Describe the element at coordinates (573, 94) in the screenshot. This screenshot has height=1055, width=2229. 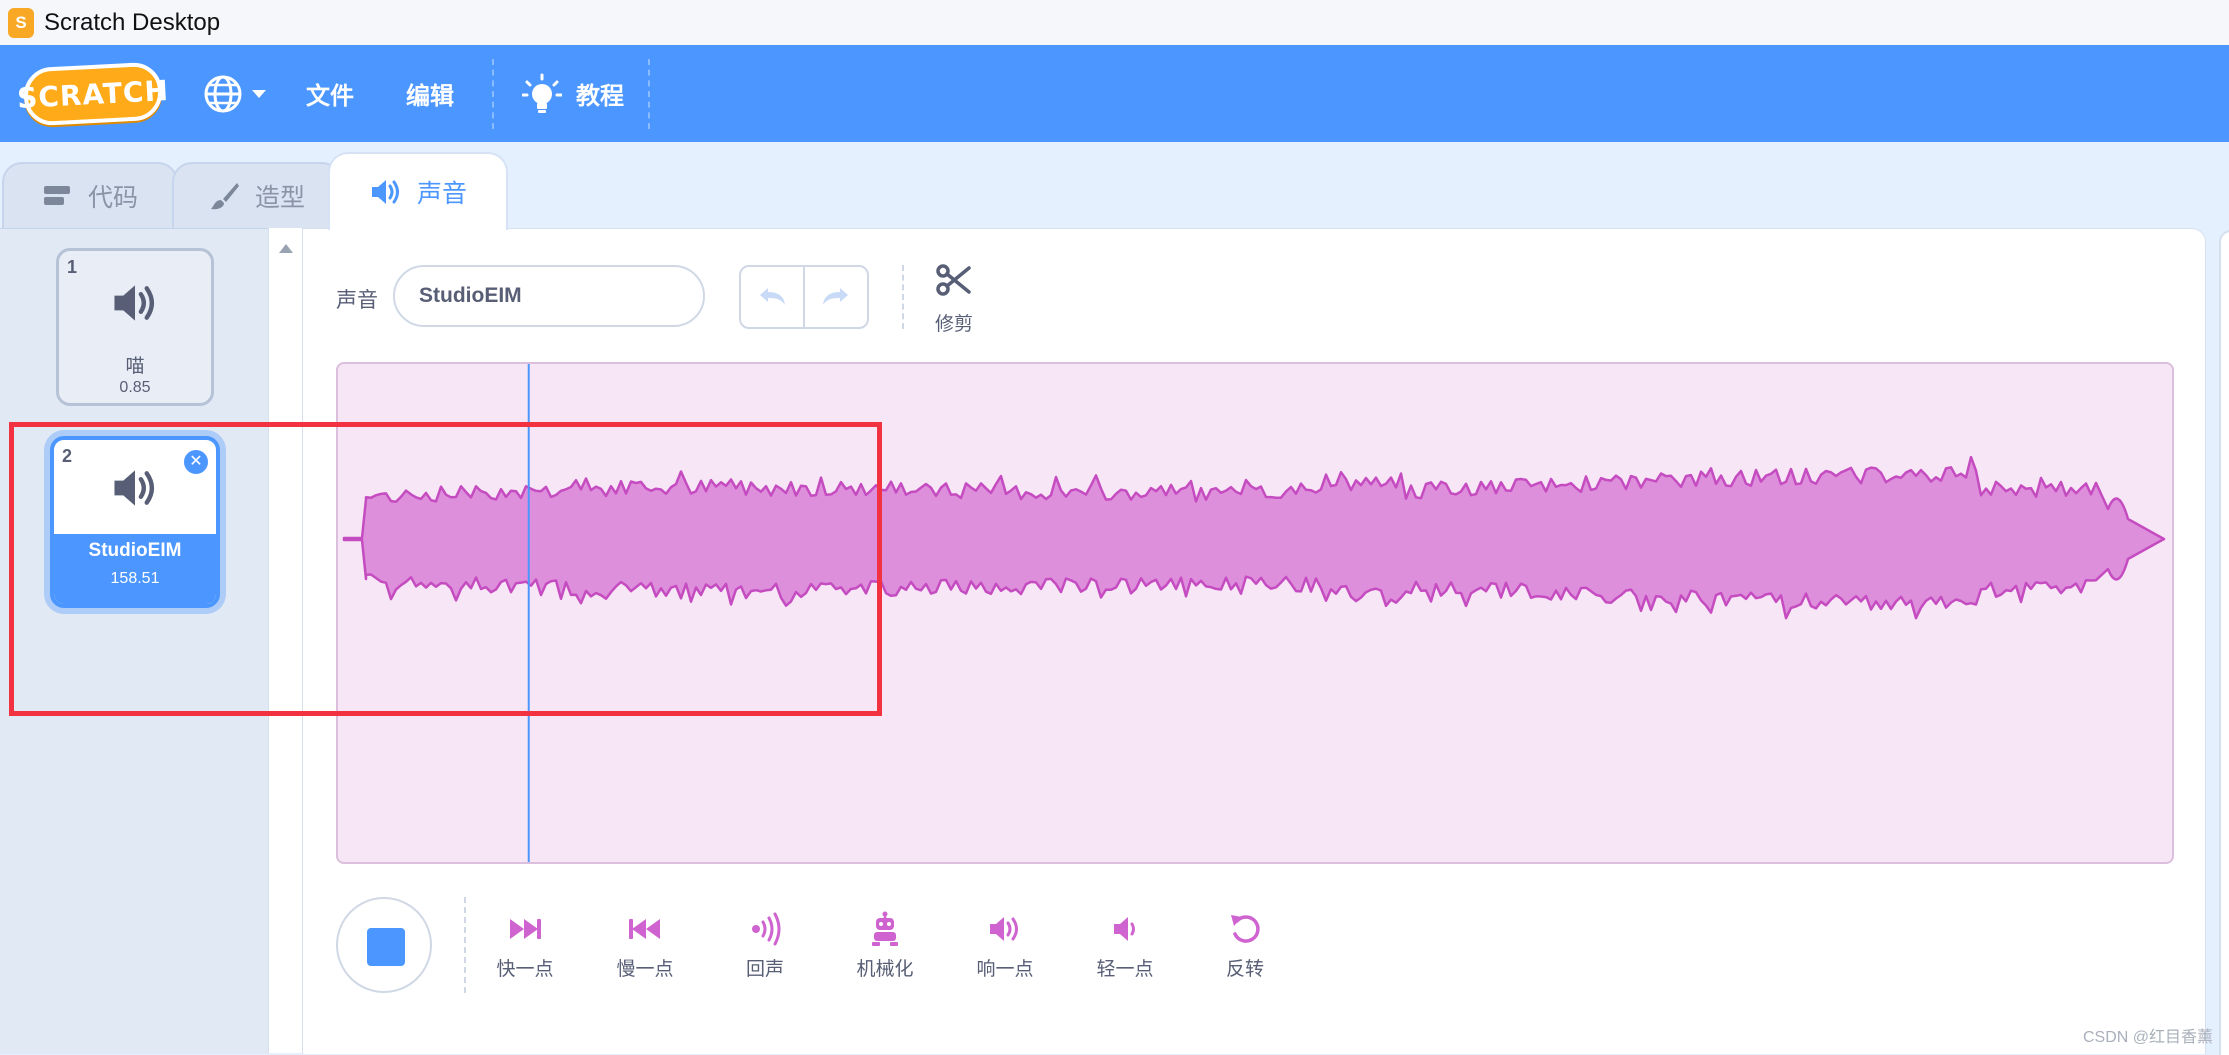
I see `tutorials-button: 教程` at that location.